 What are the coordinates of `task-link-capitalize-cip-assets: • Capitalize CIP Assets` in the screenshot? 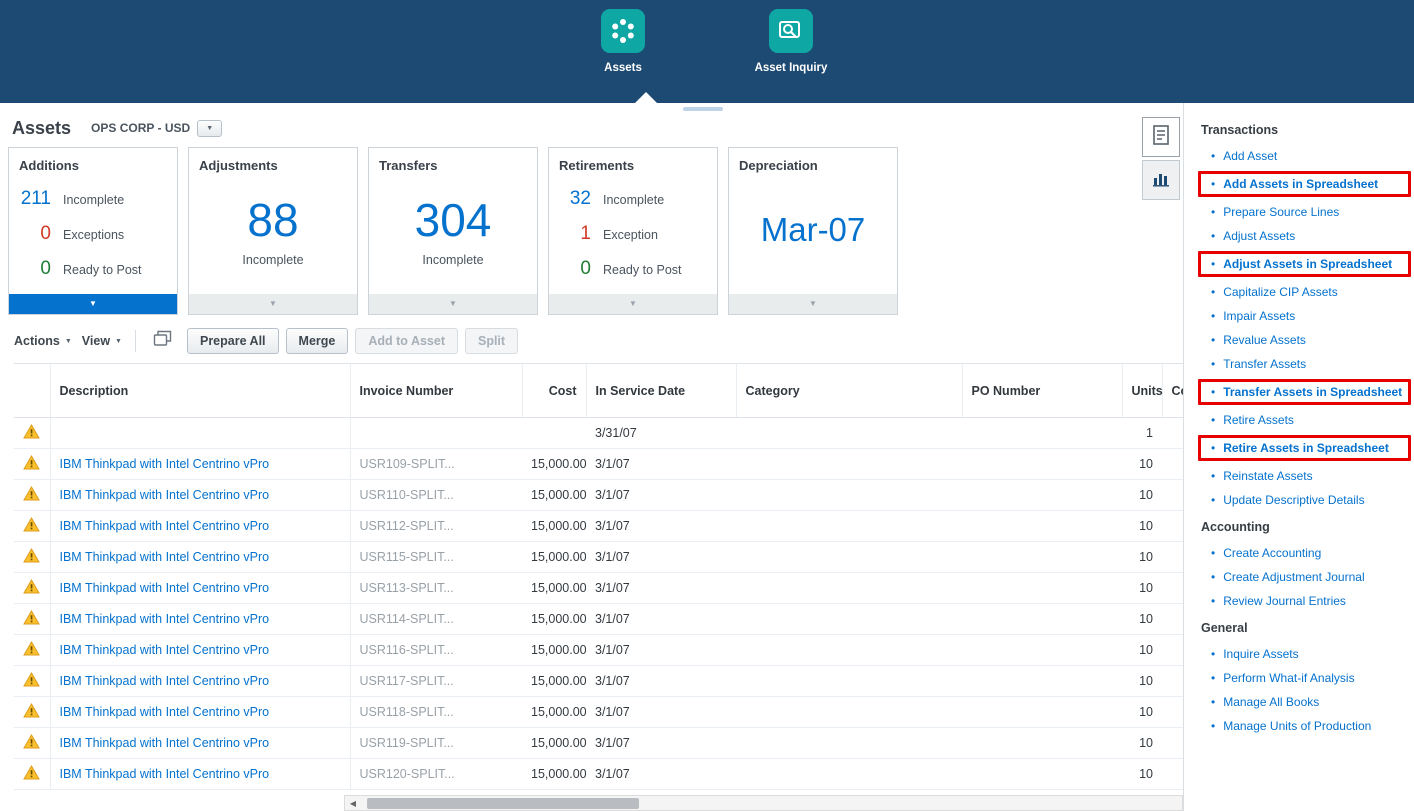 It's located at (1301, 292).